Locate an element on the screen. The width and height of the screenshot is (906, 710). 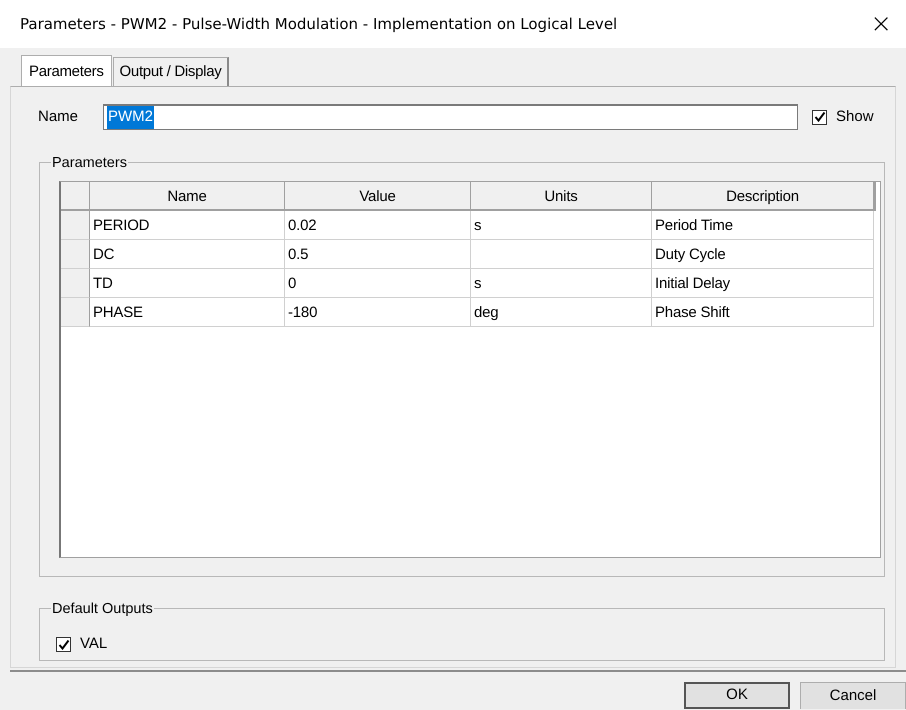
column-header: Units is located at coordinates (561, 196).